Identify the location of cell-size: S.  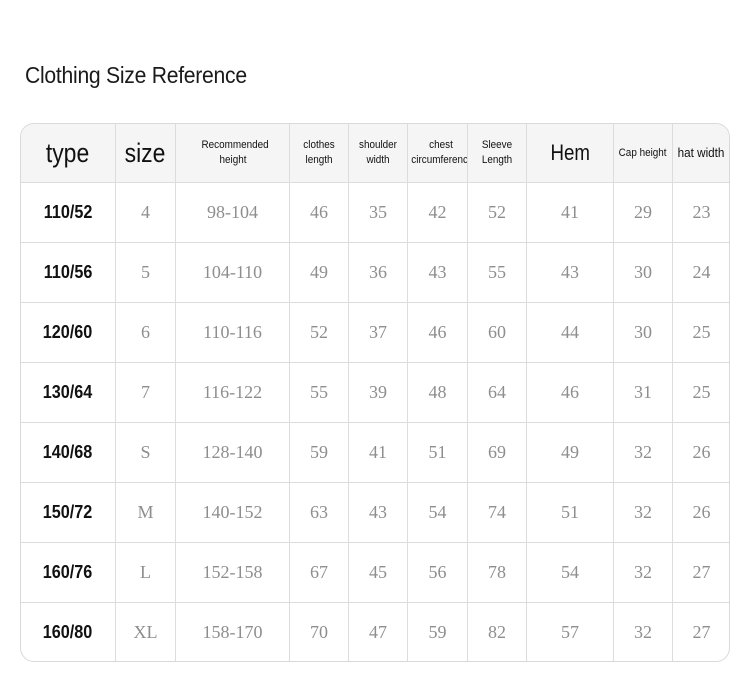
(145, 452).